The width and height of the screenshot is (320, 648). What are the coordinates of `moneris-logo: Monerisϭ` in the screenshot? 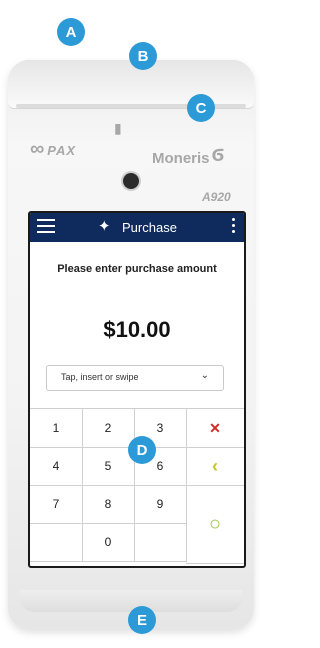 It's located at (188, 154).